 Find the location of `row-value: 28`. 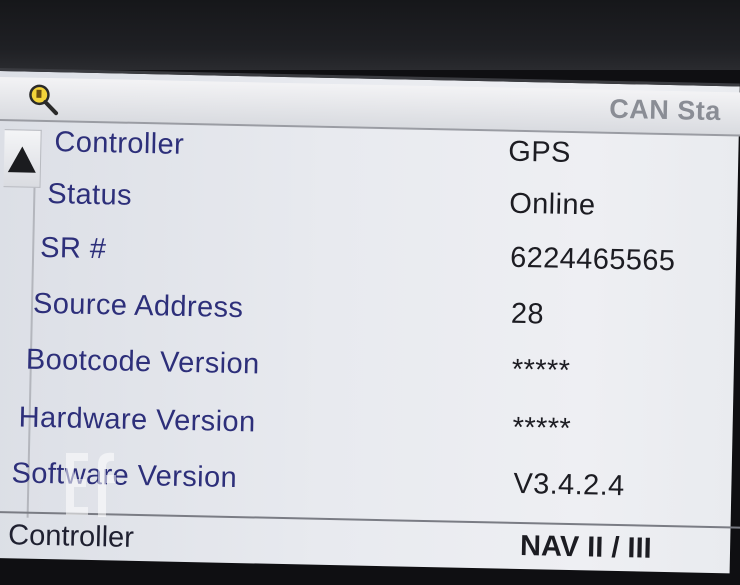

row-value: 28 is located at coordinates (527, 314).